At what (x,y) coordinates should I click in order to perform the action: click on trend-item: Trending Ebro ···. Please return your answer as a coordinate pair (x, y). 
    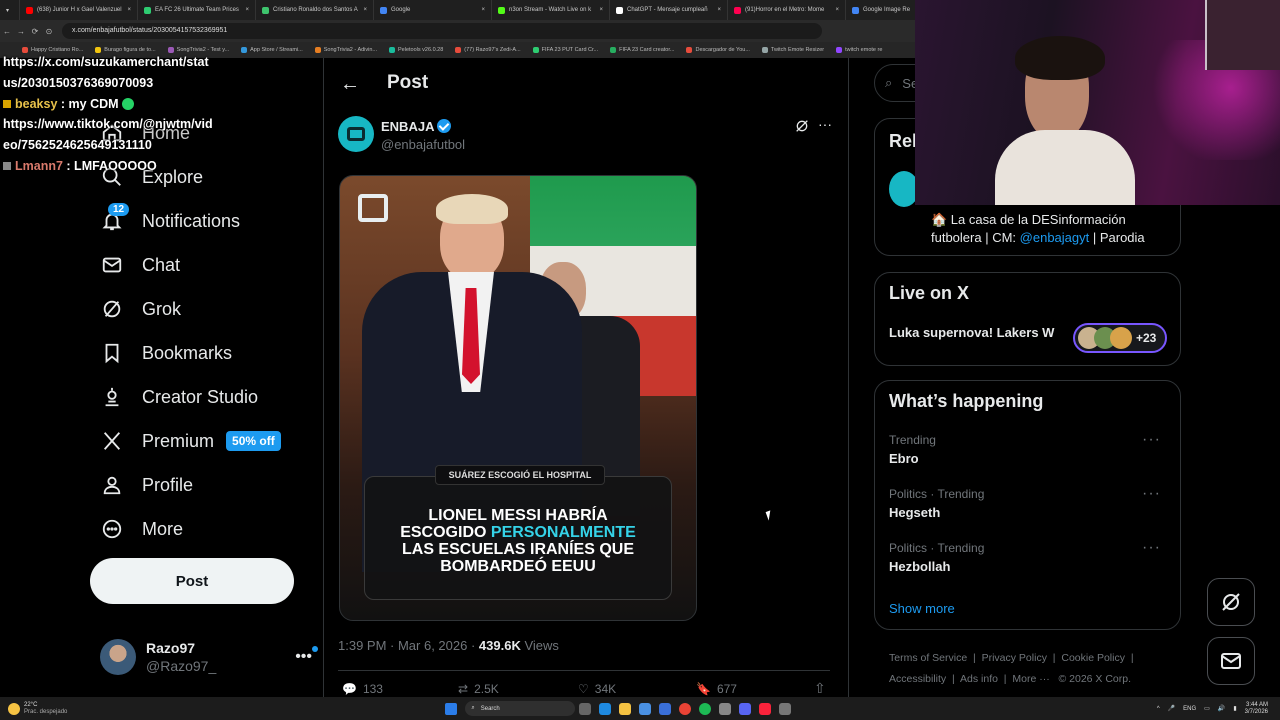
    Looking at the image, I should click on (1029, 448).